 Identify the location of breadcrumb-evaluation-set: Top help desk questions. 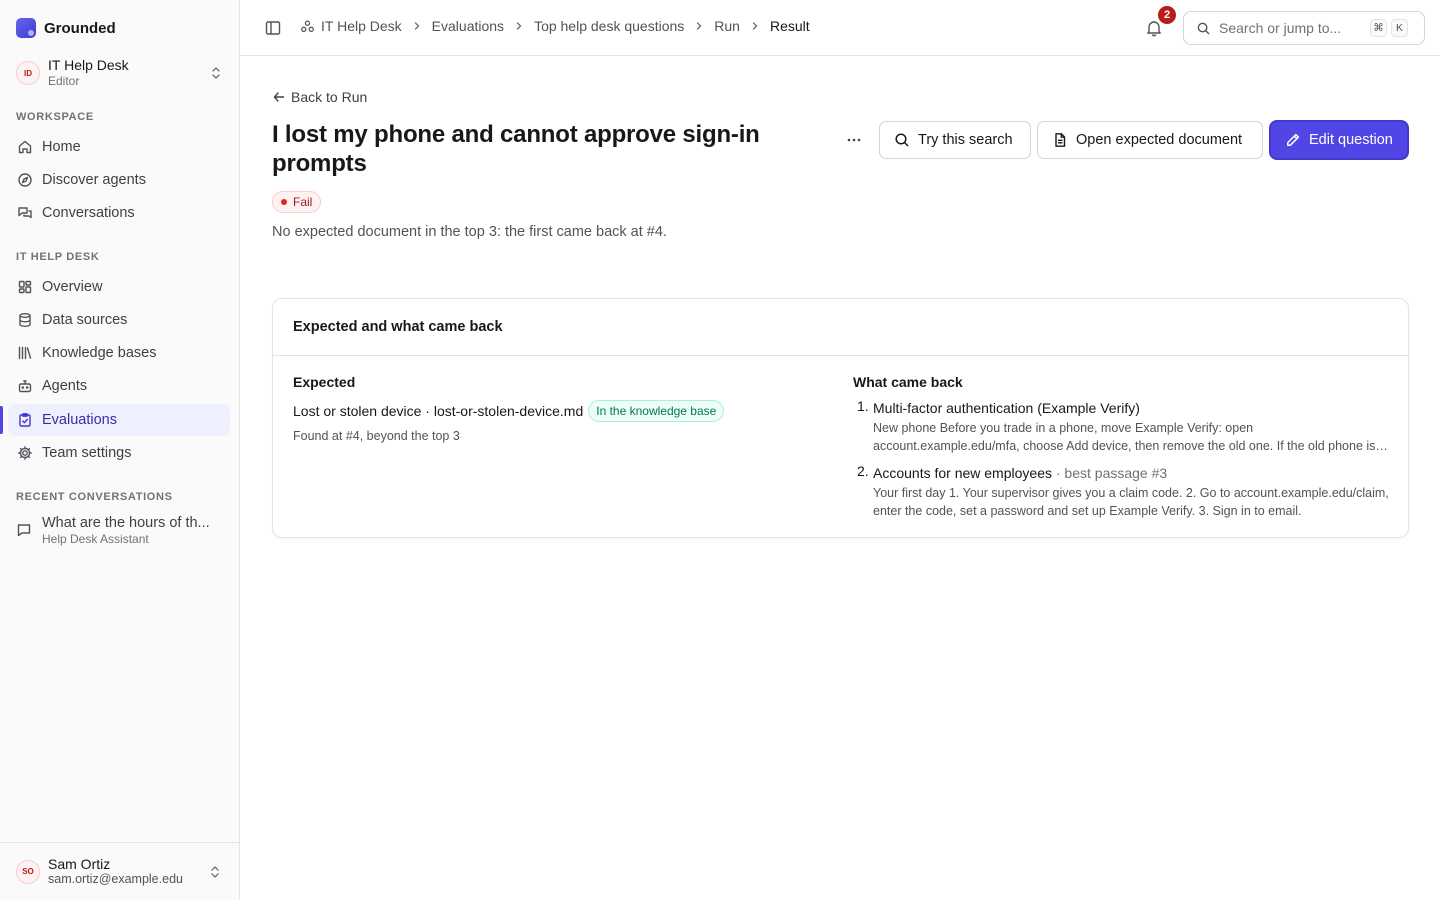
(609, 26).